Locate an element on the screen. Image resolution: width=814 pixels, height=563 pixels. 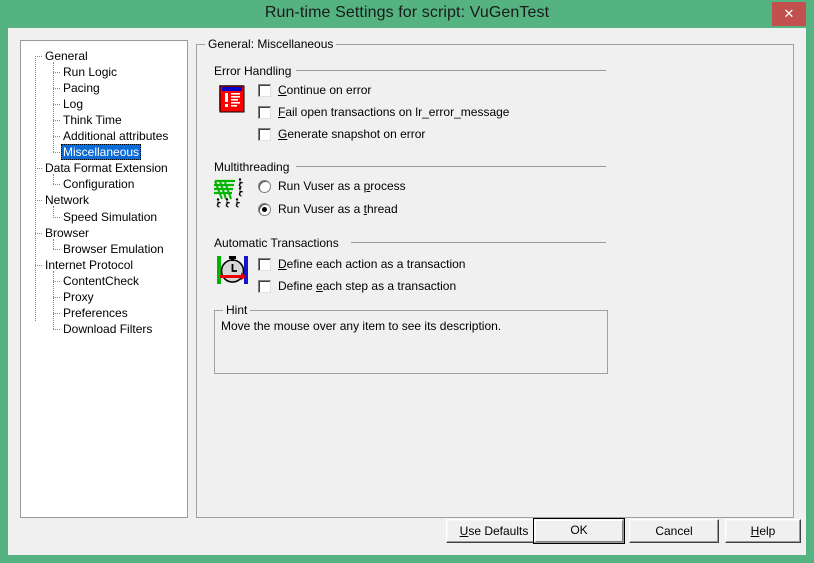
help-label: elp is located at coordinates (767, 531).